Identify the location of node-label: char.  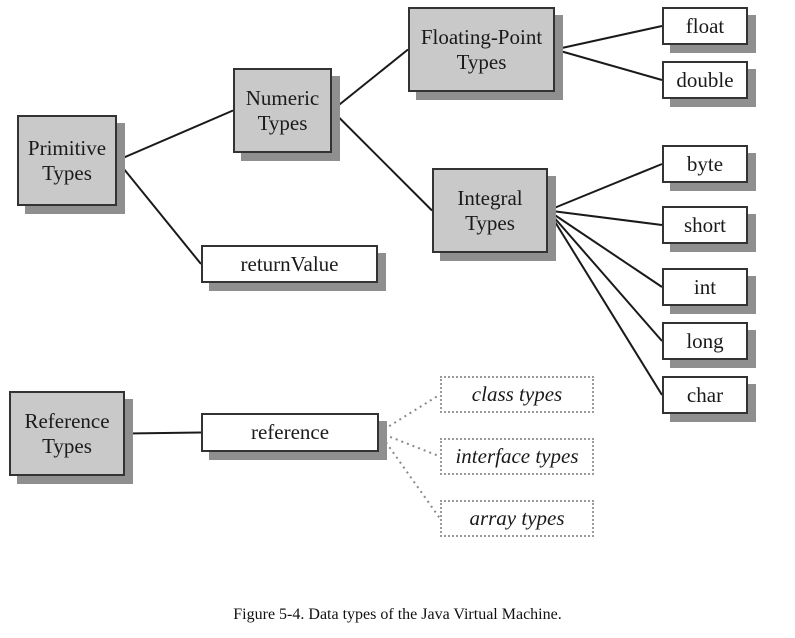
(705, 394).